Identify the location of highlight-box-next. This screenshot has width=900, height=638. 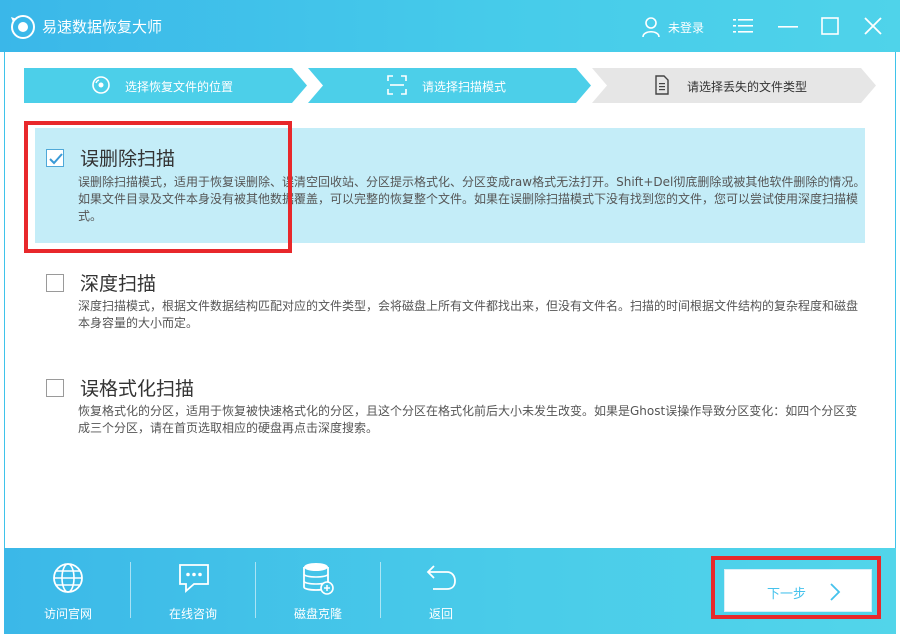
(796, 587).